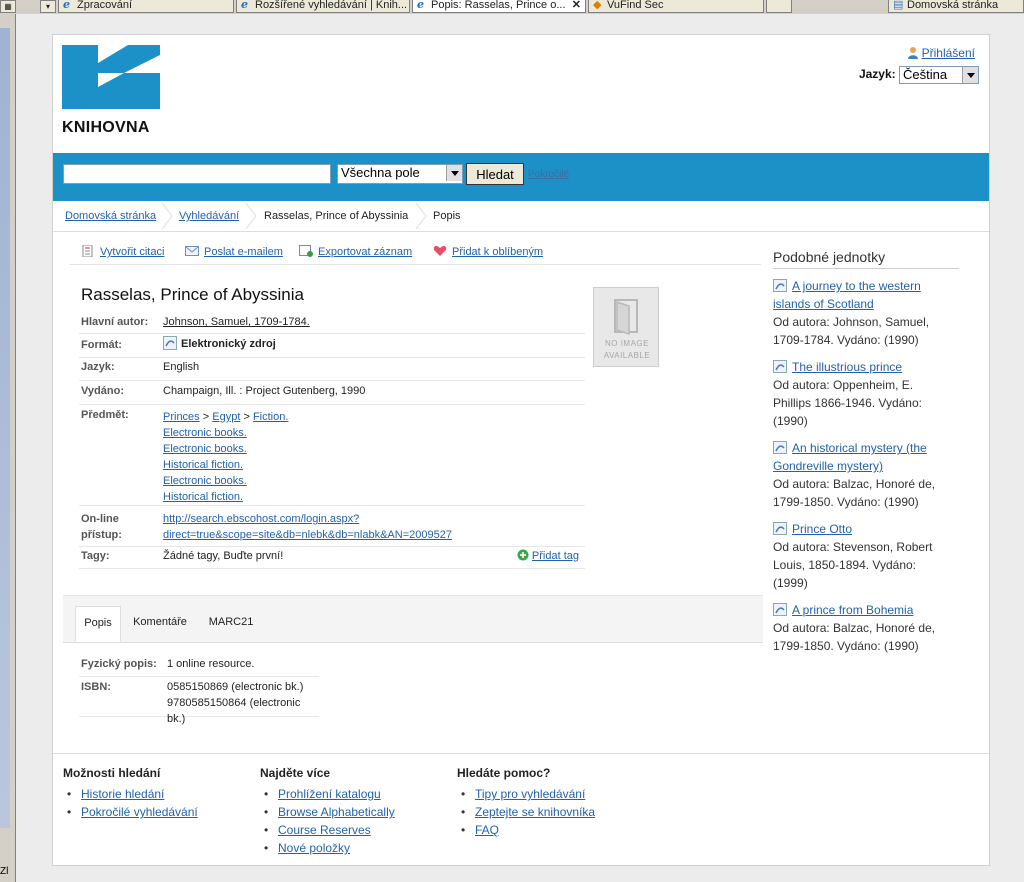 Image resolution: width=1024 pixels, height=882 pixels. I want to click on login-link: Přihlášení, so click(948, 53).